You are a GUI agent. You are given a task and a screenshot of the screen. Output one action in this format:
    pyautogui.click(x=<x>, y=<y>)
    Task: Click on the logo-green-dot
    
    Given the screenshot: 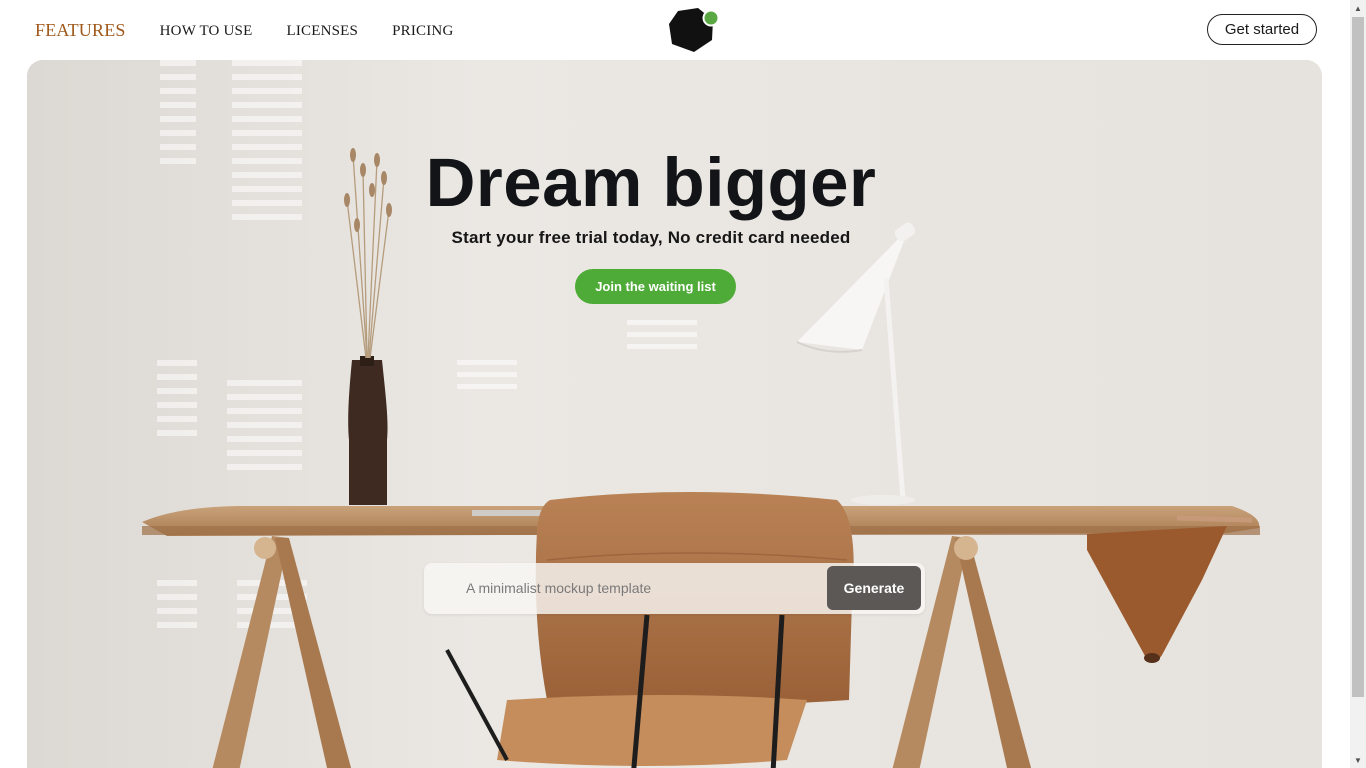 What is the action you would take?
    pyautogui.click(x=711, y=18)
    